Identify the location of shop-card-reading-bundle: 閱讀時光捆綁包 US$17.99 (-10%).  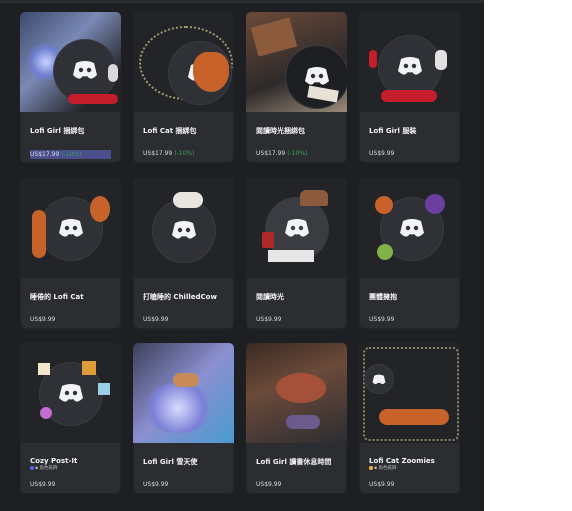
(296, 87).